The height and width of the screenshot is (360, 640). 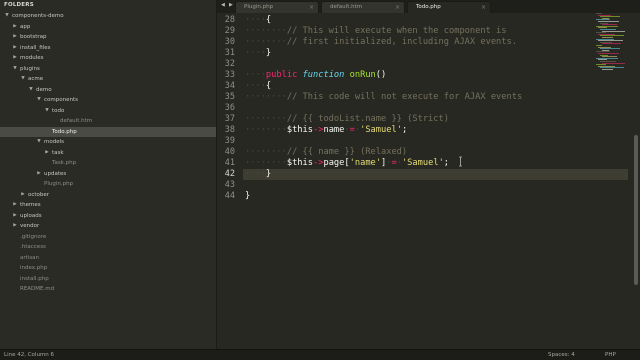 What do you see at coordinates (108, 58) in the screenshot?
I see `tree-folder: ▶ modules` at bounding box center [108, 58].